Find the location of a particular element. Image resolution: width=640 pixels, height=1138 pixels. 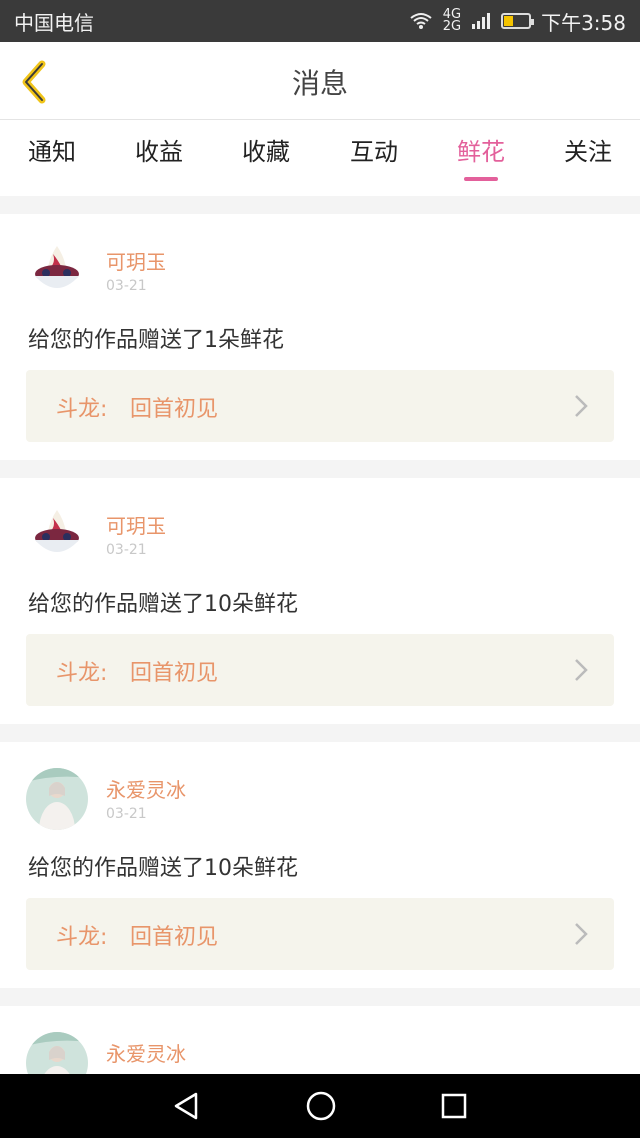

message-card: 永爱灵冰 is located at coordinates (320, 1040).